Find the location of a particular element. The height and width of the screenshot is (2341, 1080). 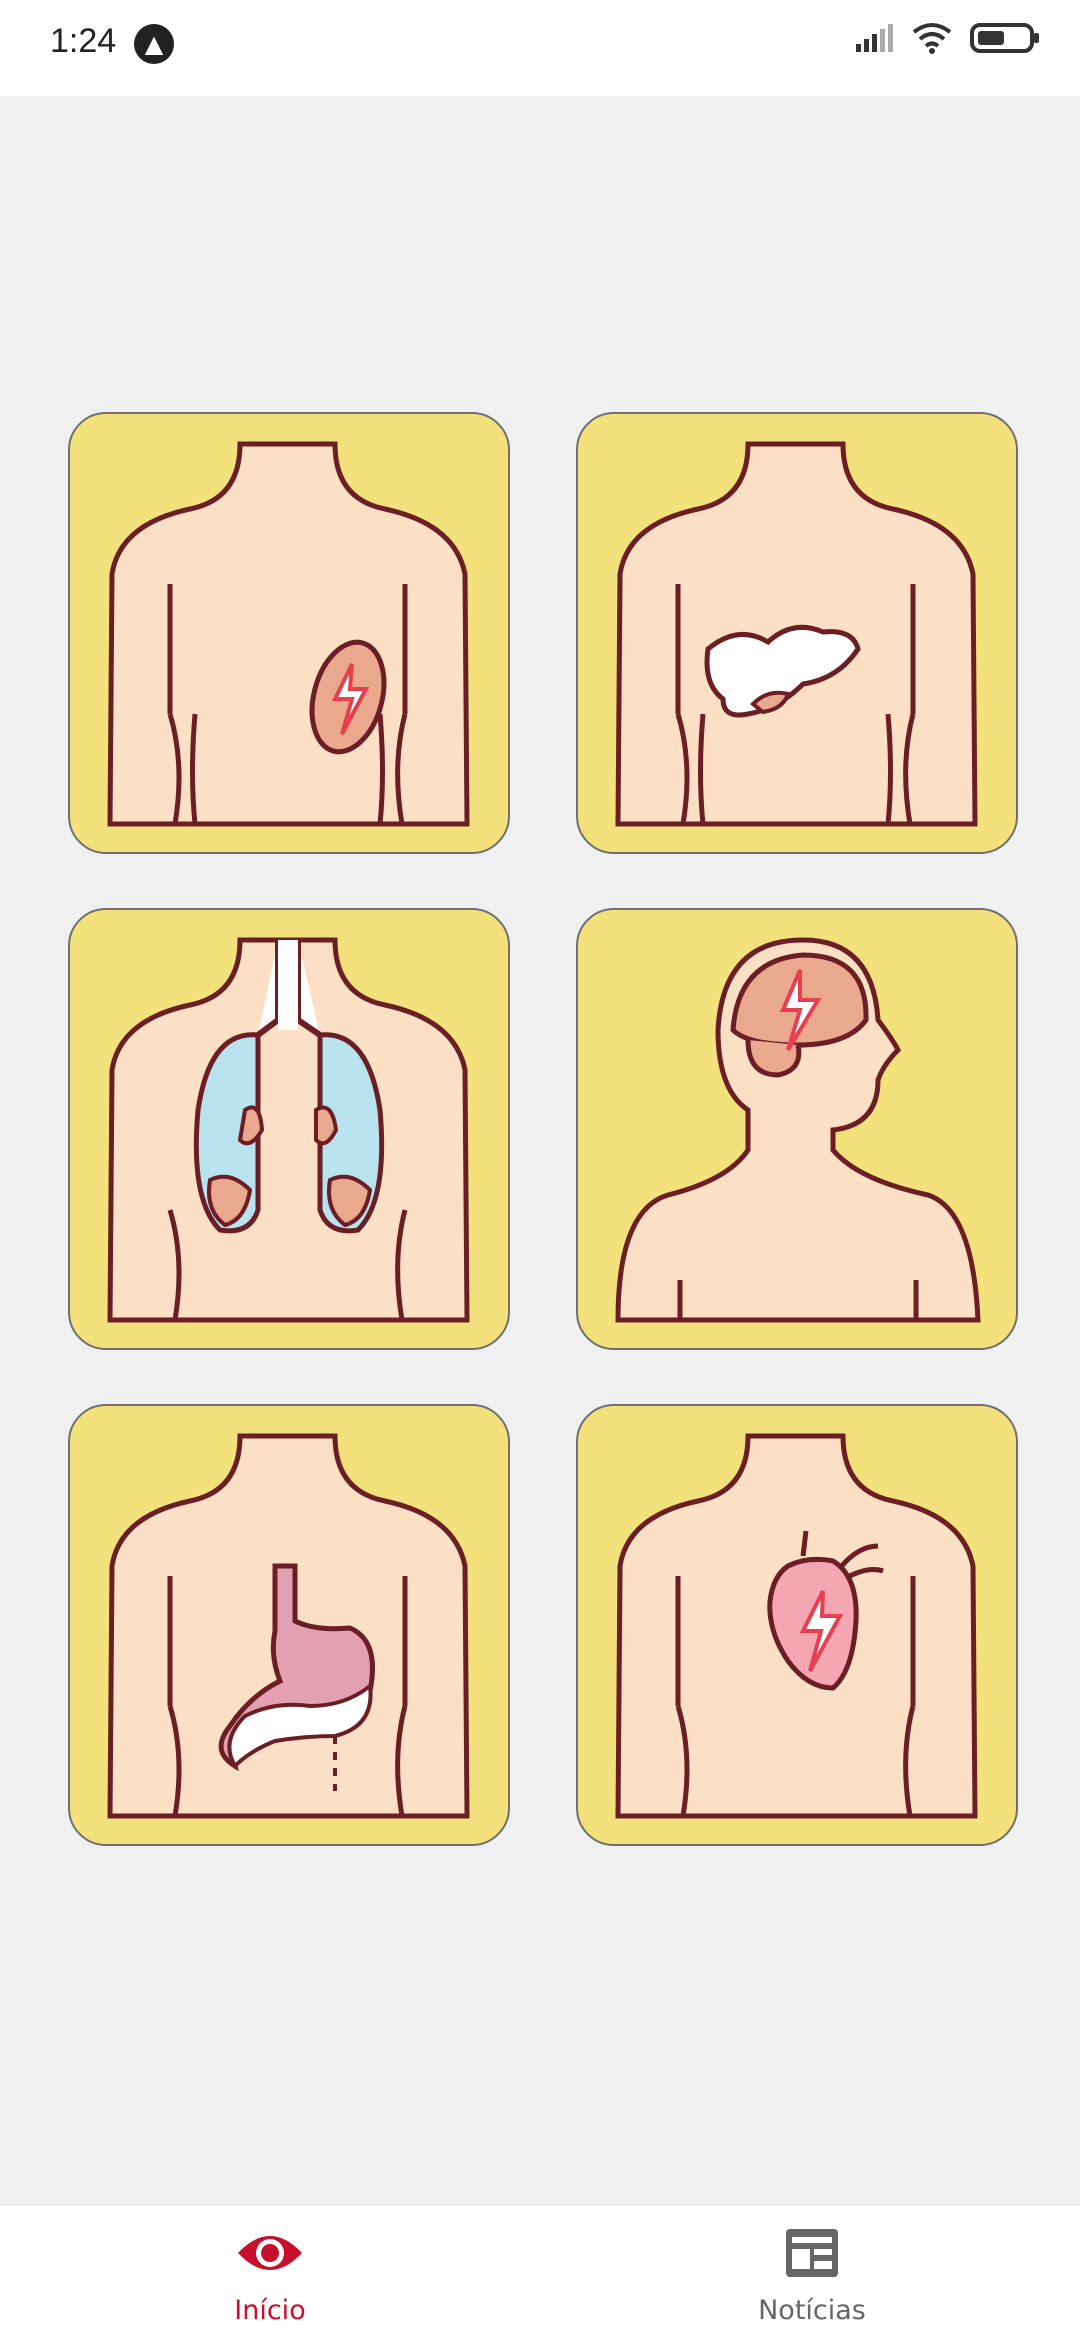

liver-body-icon is located at coordinates (796, 634).